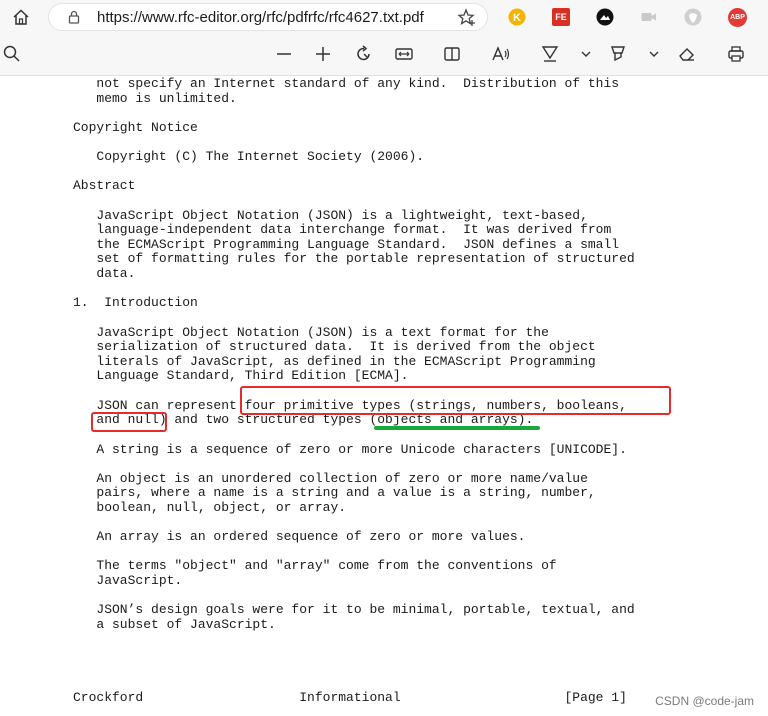 The width and height of the screenshot is (768, 716). What do you see at coordinates (693, 17) in the screenshot?
I see `shield-extension-icon` at bounding box center [693, 17].